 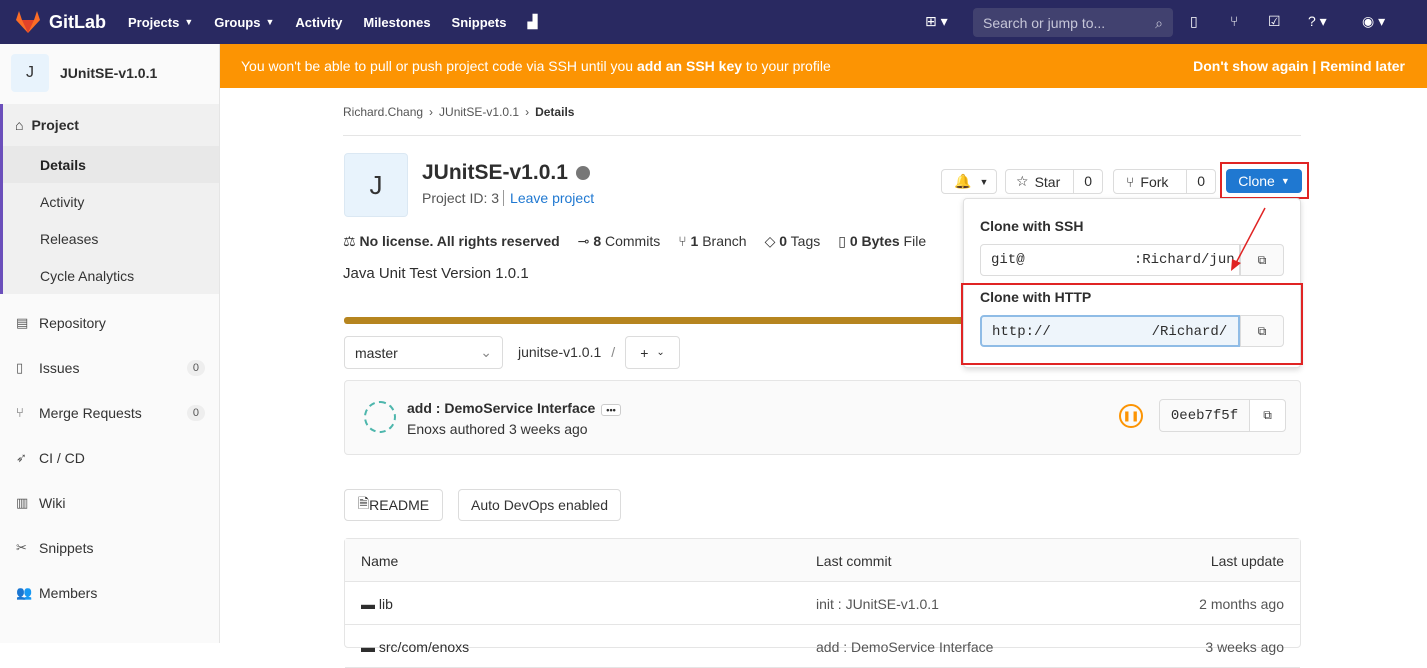 What do you see at coordinates (111, 201) in the screenshot?
I see `sidebar-item-activity: Activity` at bounding box center [111, 201].